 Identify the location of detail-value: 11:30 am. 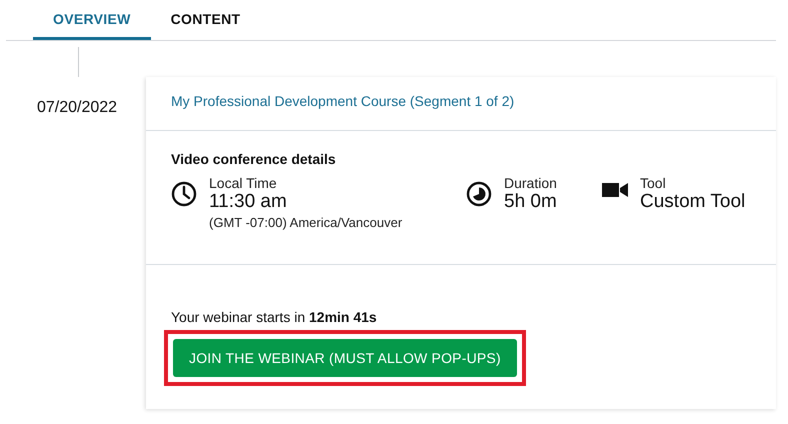
(248, 201).